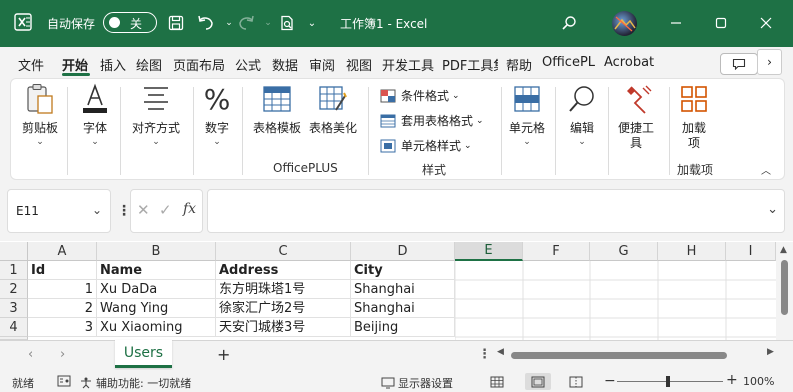 This screenshot has width=793, height=392. Describe the element at coordinates (59, 211) in the screenshot. I see `name-box: E11 ⌄` at that location.